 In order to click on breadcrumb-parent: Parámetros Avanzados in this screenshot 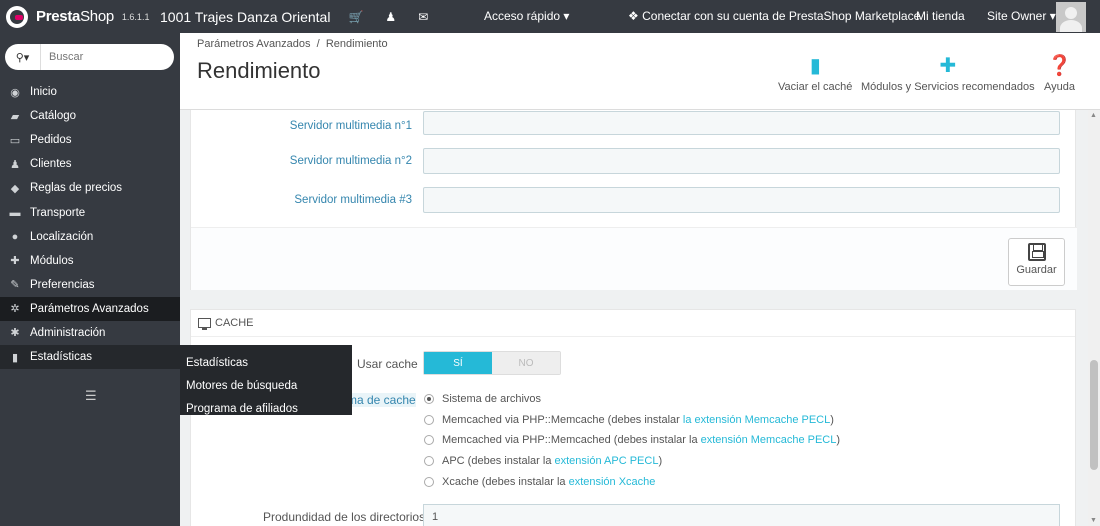, I will do `click(254, 44)`.